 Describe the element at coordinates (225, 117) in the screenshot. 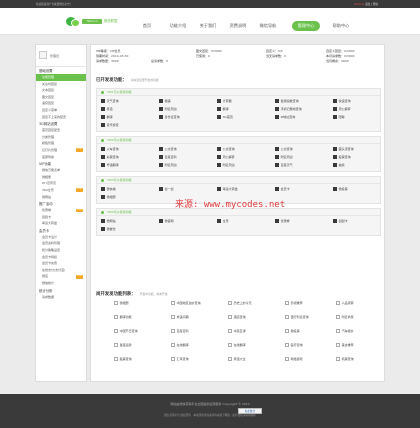

I see `feature-checkbox: 3G首页` at that location.